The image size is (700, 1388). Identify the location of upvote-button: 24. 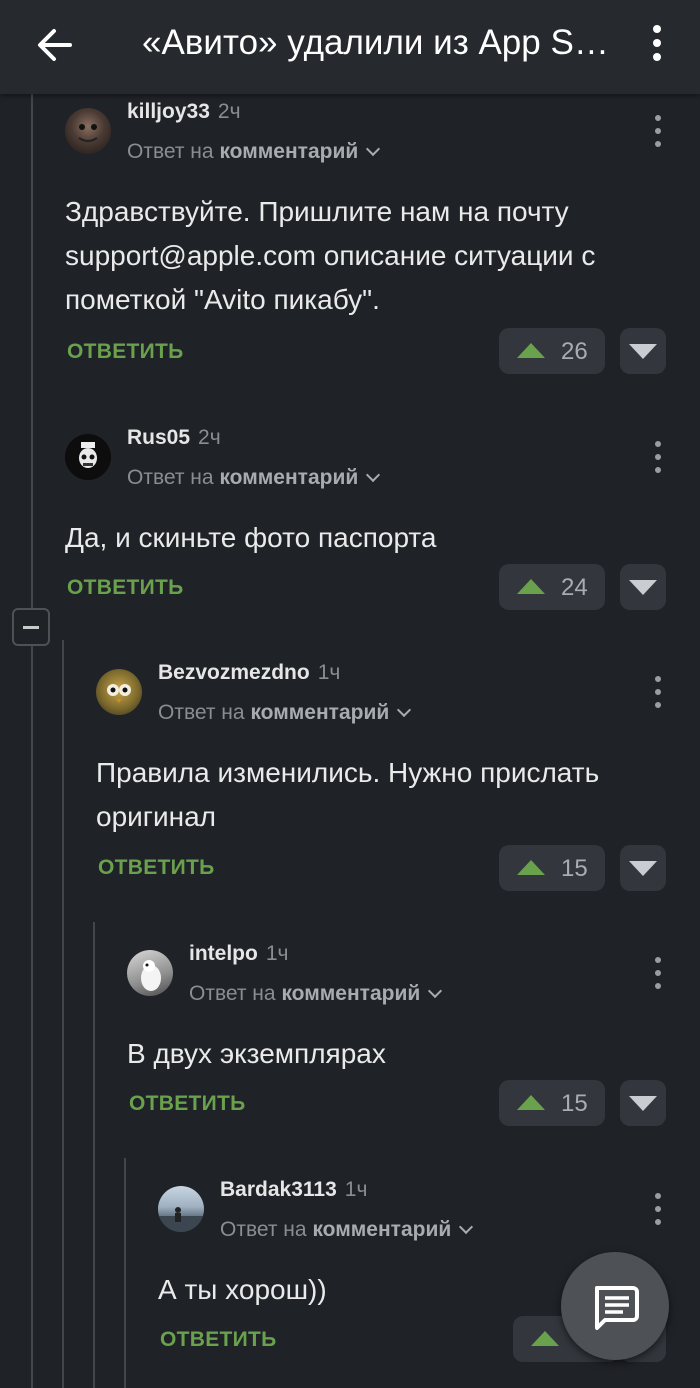
(552, 587).